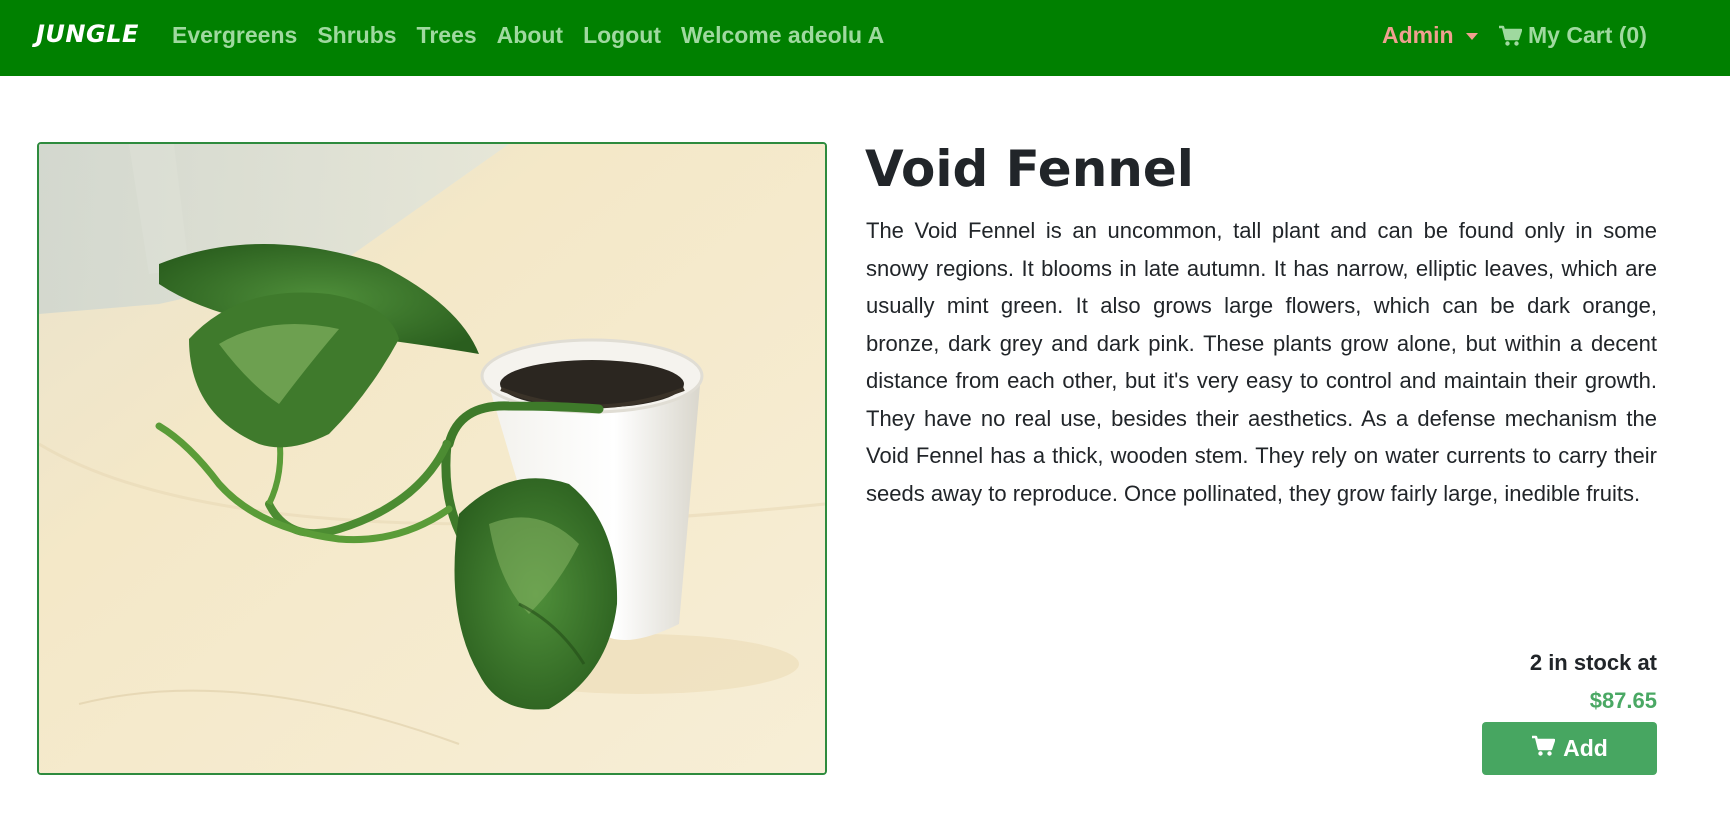 The height and width of the screenshot is (830, 1730). What do you see at coordinates (782, 35) in the screenshot?
I see `welcome-user-text: Welcome adeolu A` at bounding box center [782, 35].